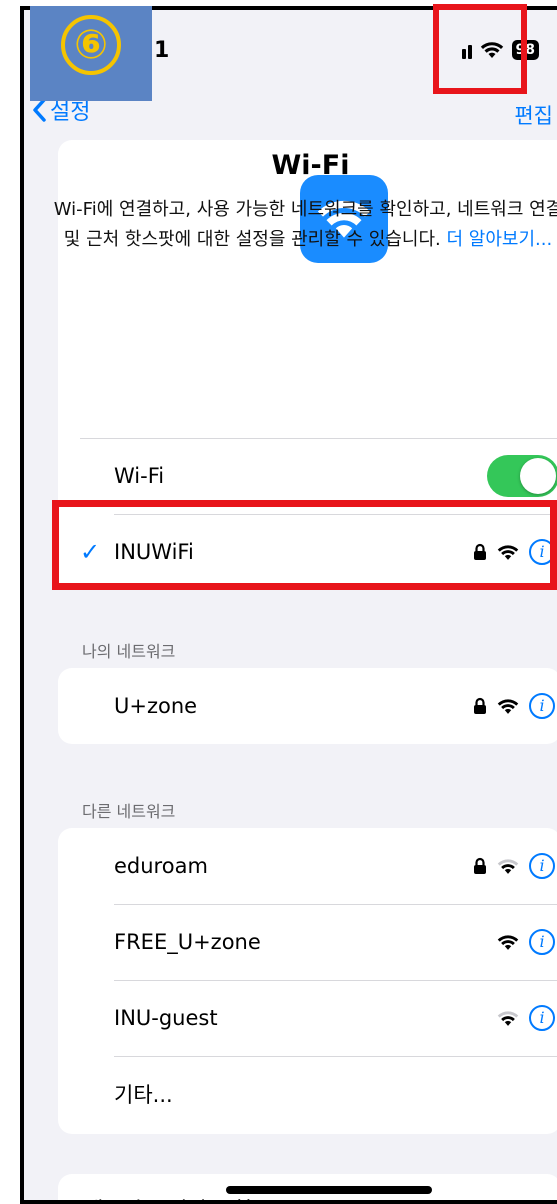 This screenshot has width=557, height=1204. What do you see at coordinates (480, 49) in the screenshot?
I see `status-icons-highlight` at bounding box center [480, 49].